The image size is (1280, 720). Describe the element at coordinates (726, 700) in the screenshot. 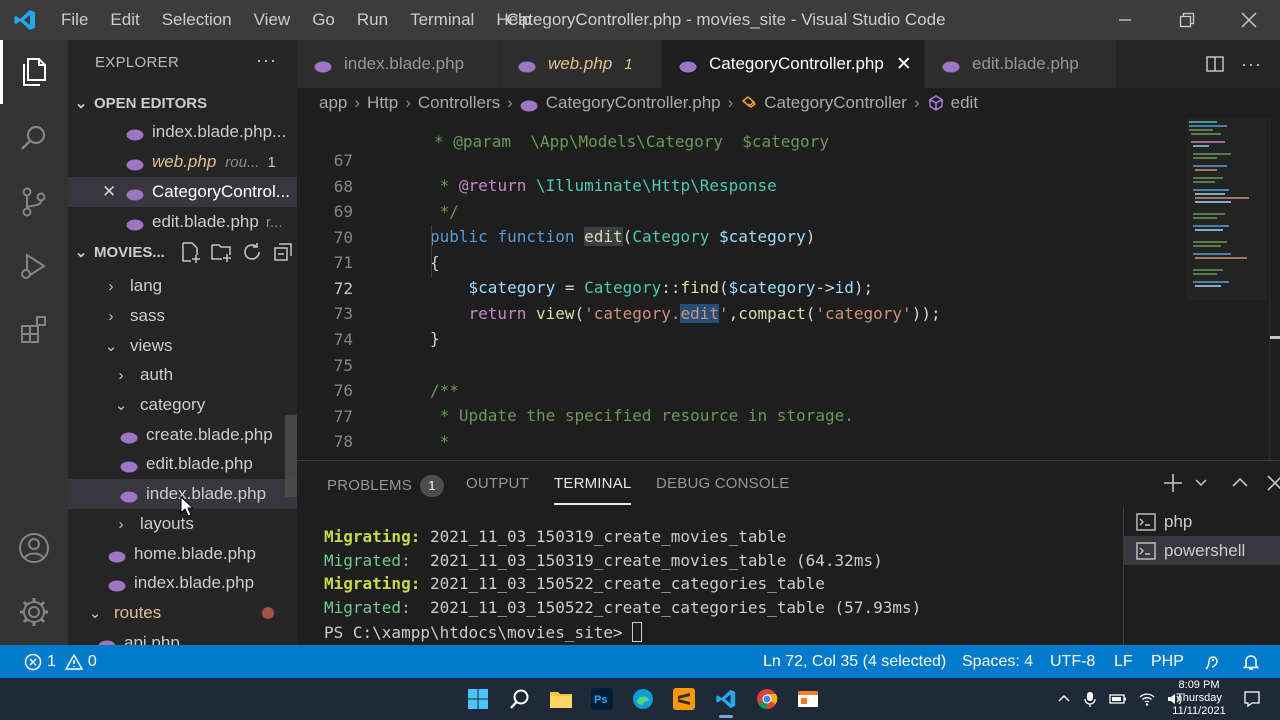

I see `vscode-taskbar-icon` at that location.